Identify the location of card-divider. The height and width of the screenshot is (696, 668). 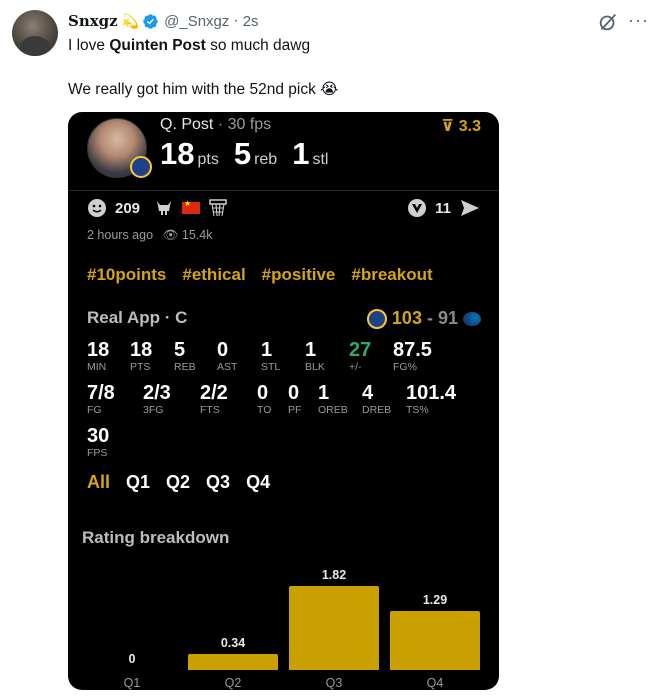
(283, 190).